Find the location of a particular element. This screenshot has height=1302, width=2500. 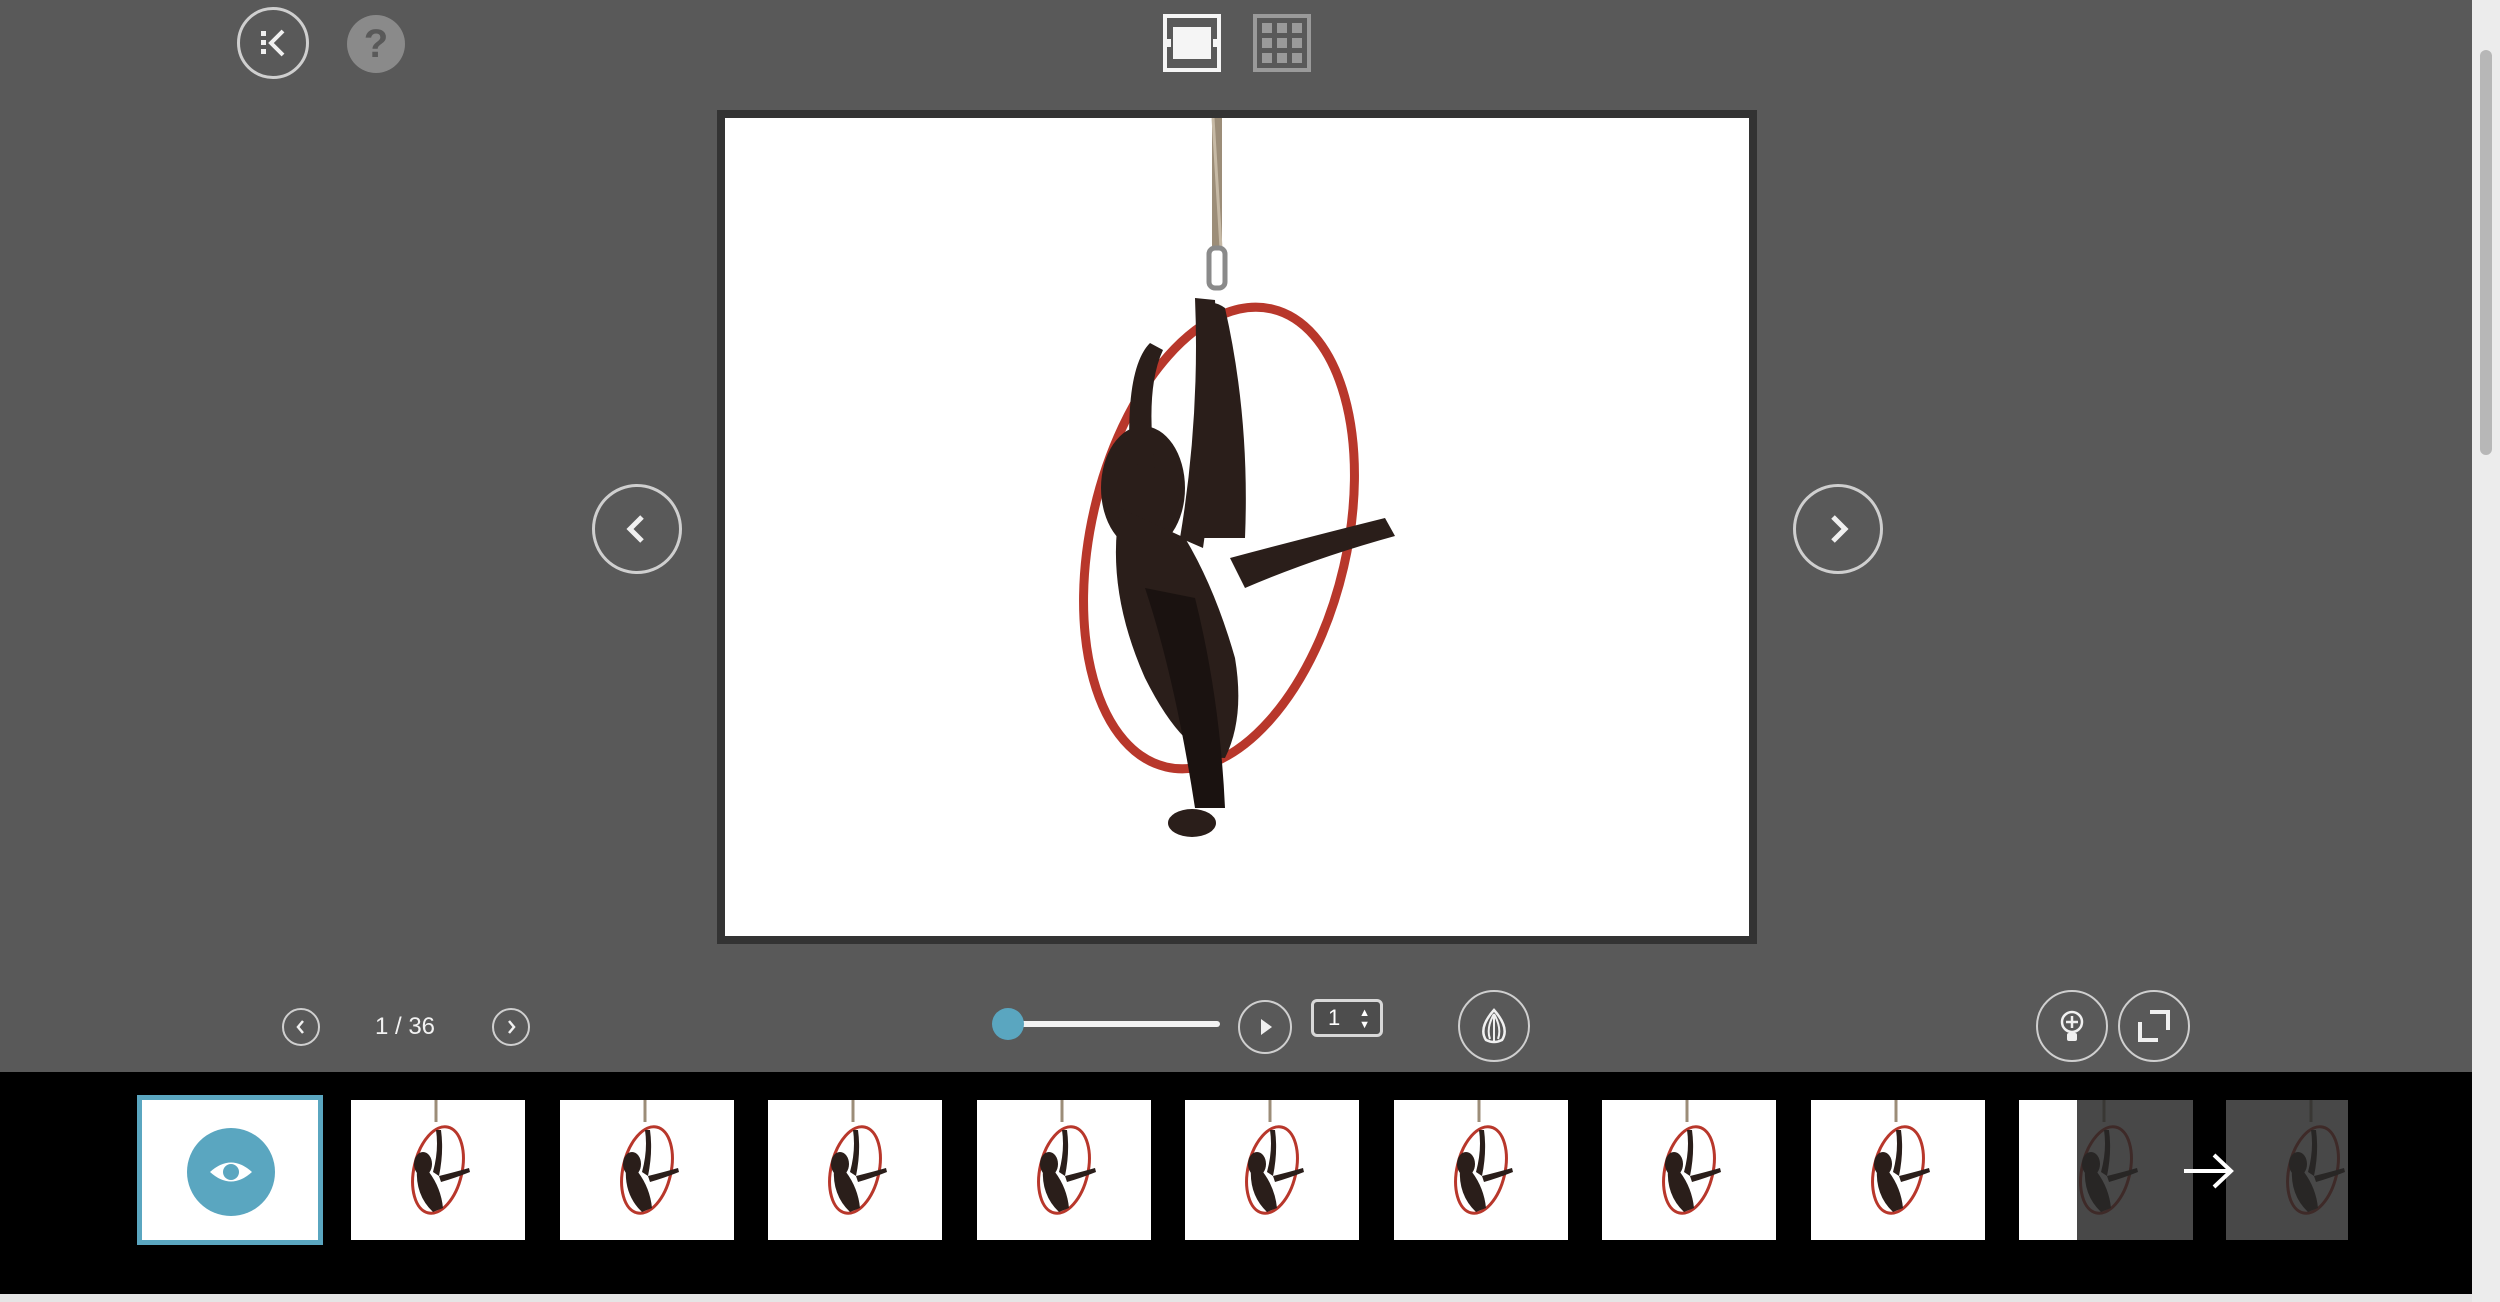

grid-view-button is located at coordinates (1282, 43).